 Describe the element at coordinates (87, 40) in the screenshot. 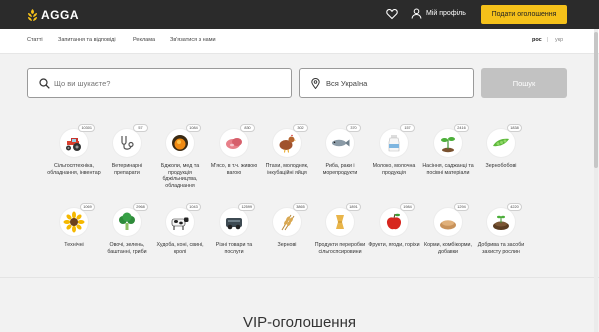

I see `nav-link-qa: Запитання та відповіді` at that location.